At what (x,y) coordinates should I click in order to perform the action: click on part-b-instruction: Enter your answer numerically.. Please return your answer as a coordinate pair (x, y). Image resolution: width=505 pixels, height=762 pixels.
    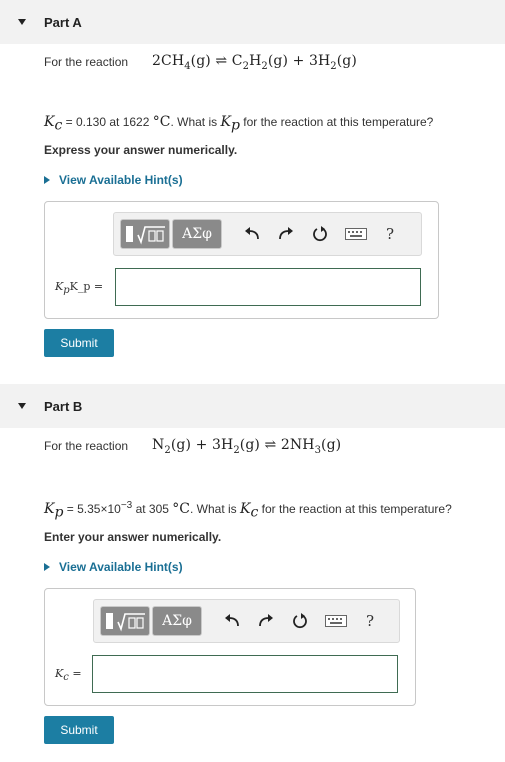
    Looking at the image, I should click on (133, 537).